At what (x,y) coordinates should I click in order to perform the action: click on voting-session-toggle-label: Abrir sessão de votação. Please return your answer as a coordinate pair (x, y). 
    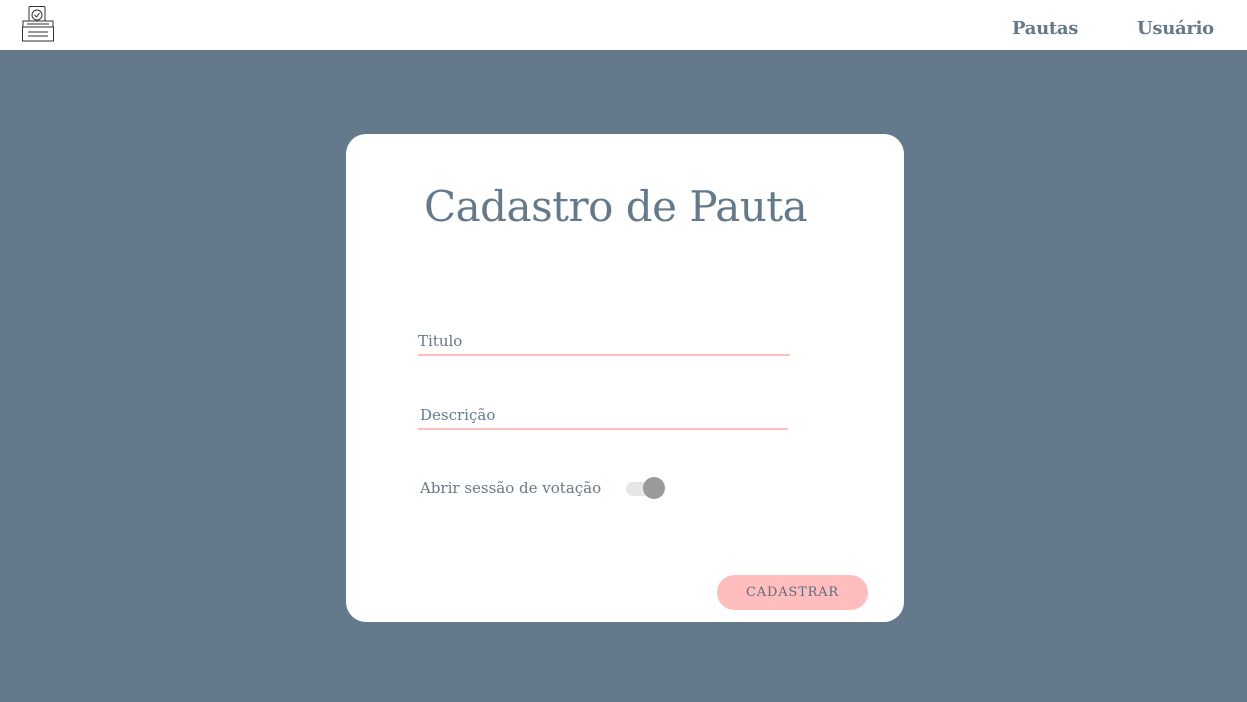
    Looking at the image, I should click on (511, 488).